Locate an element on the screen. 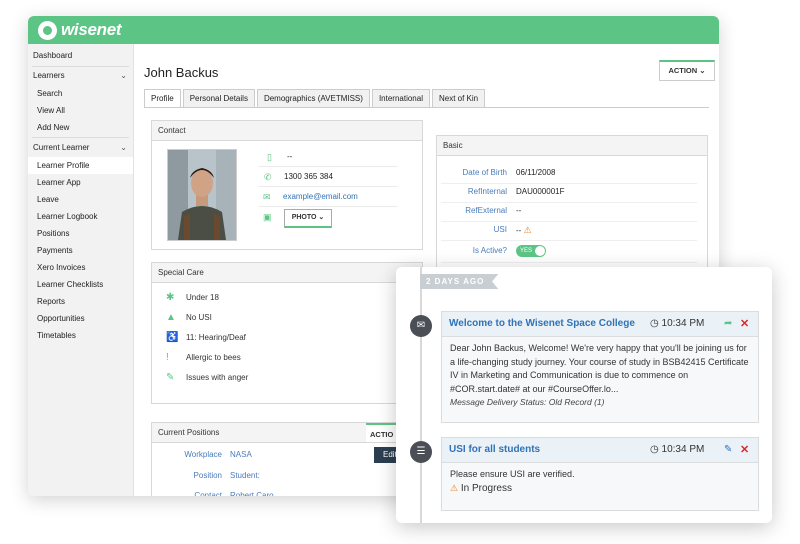  pencil-icon: ✎ is located at coordinates (728, 450).